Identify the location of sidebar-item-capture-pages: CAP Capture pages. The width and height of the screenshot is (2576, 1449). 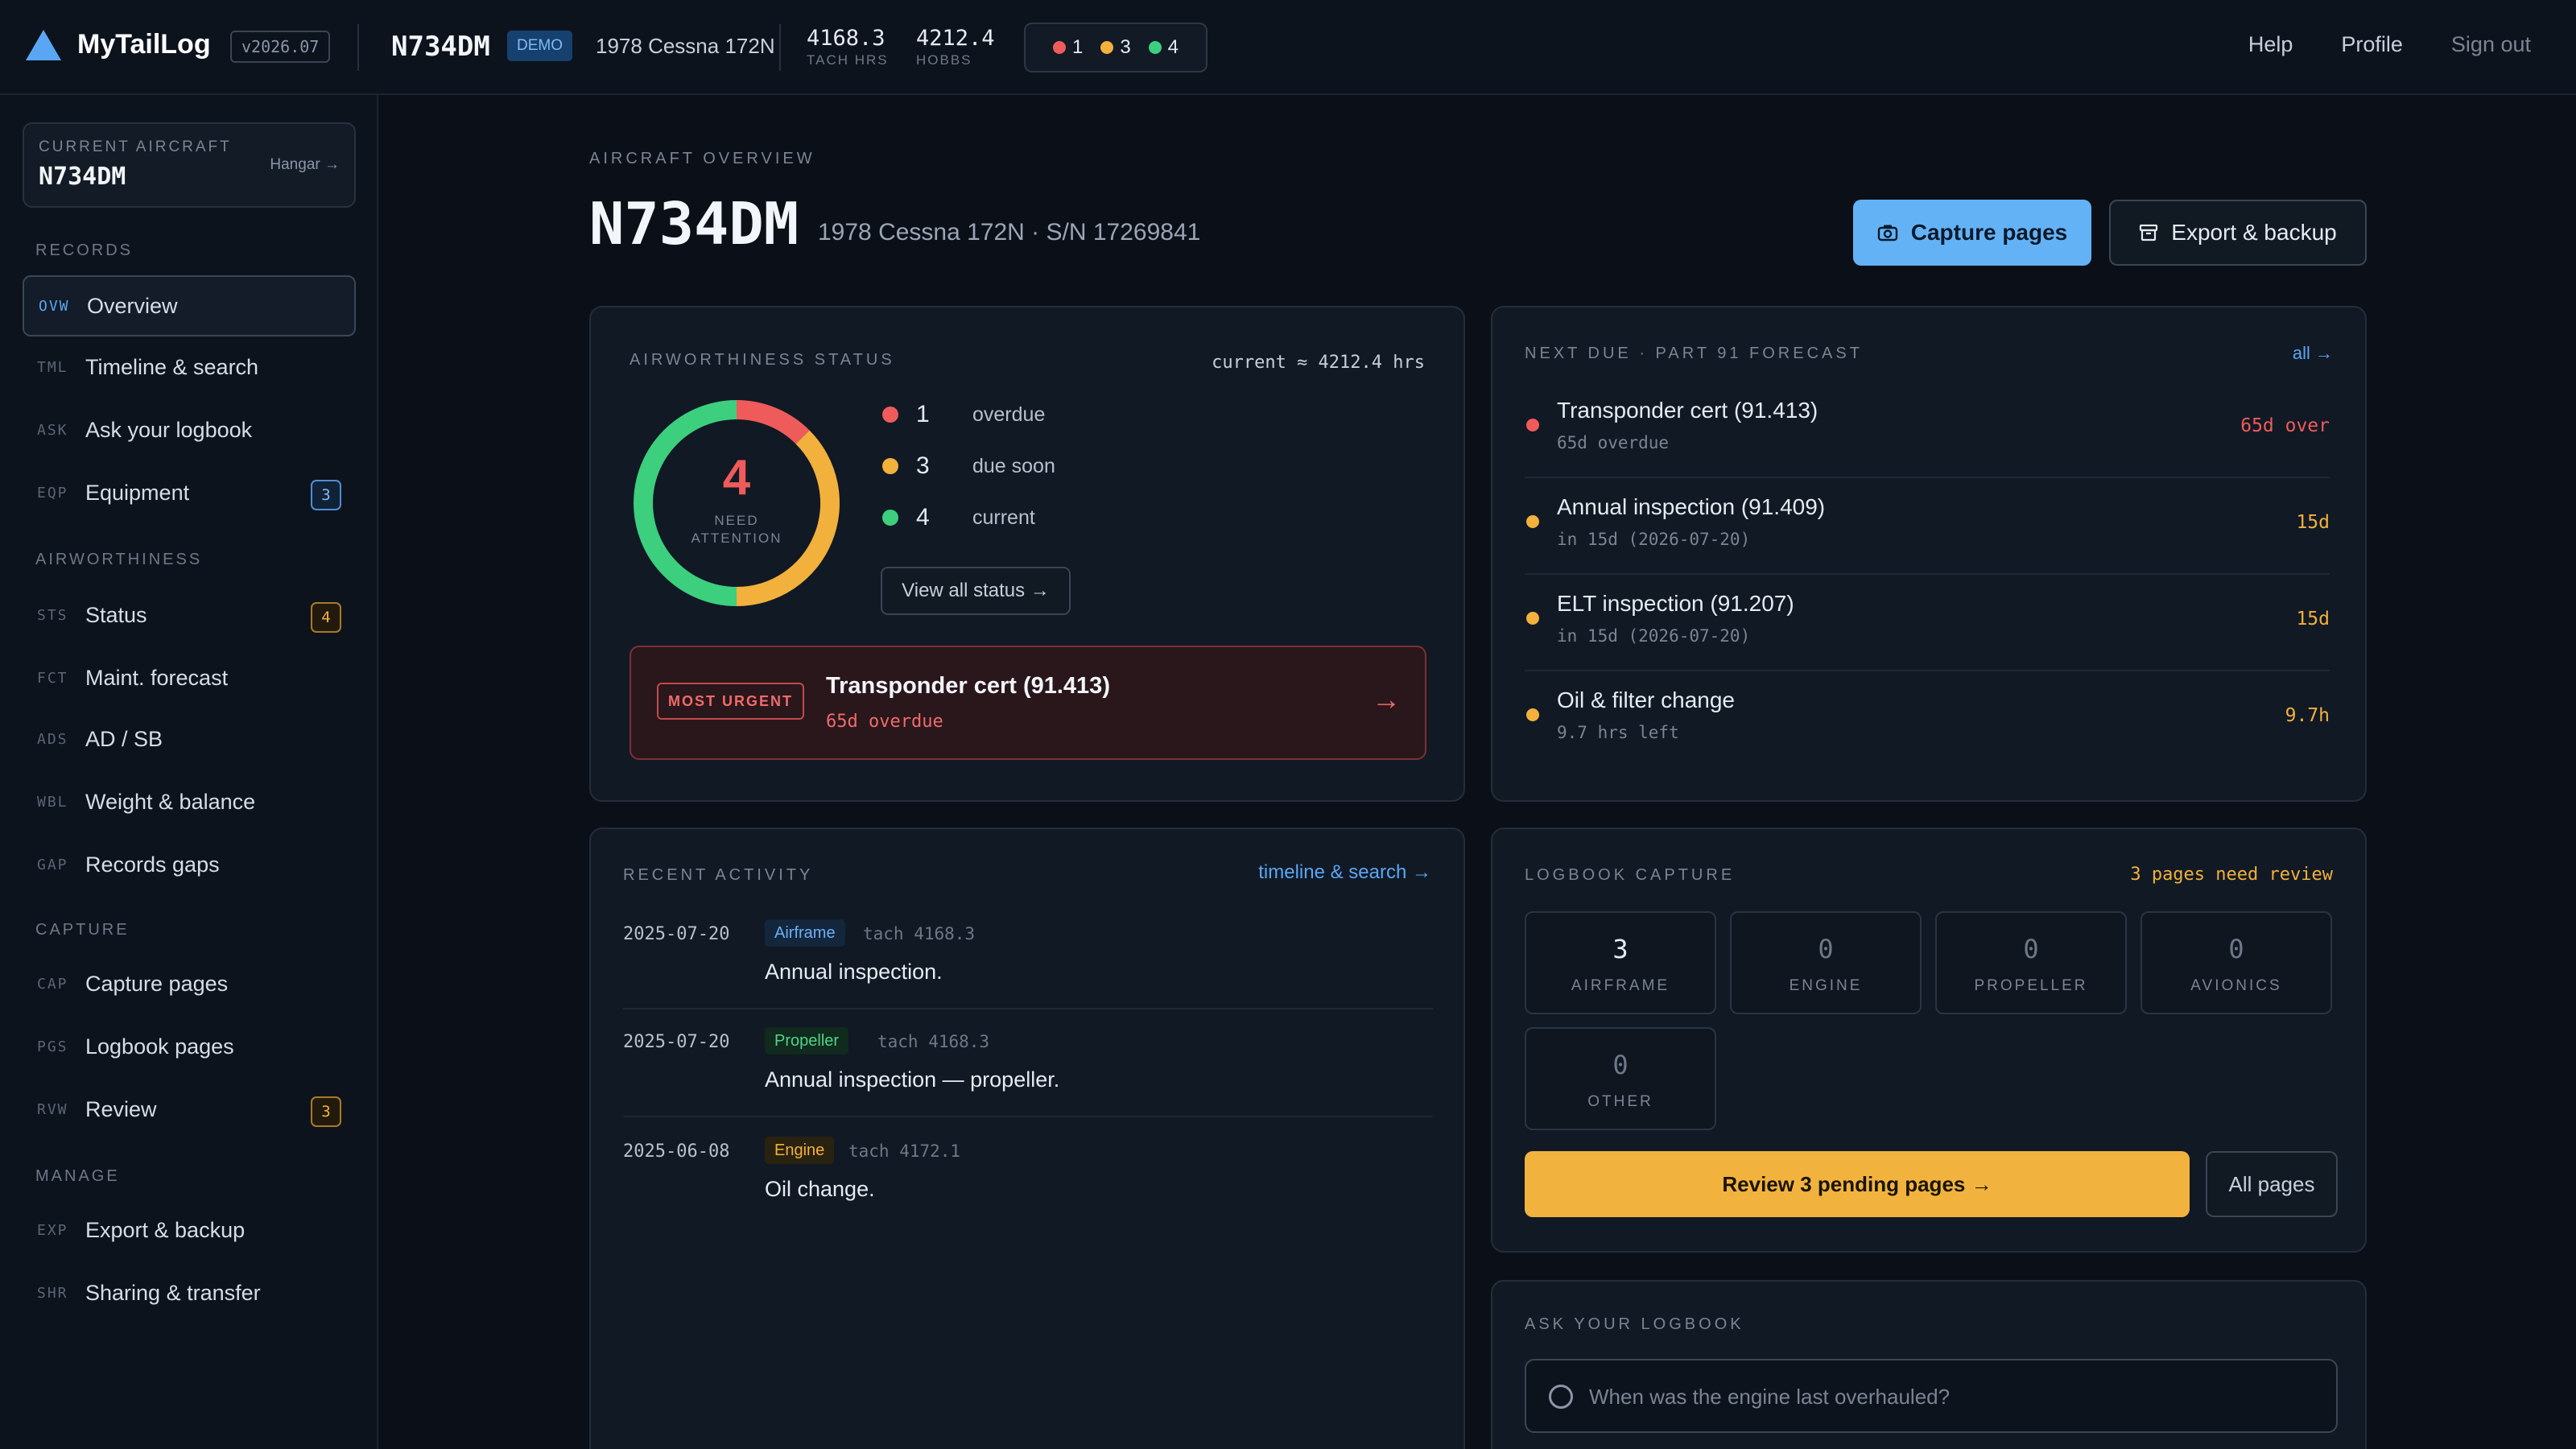
(189, 983).